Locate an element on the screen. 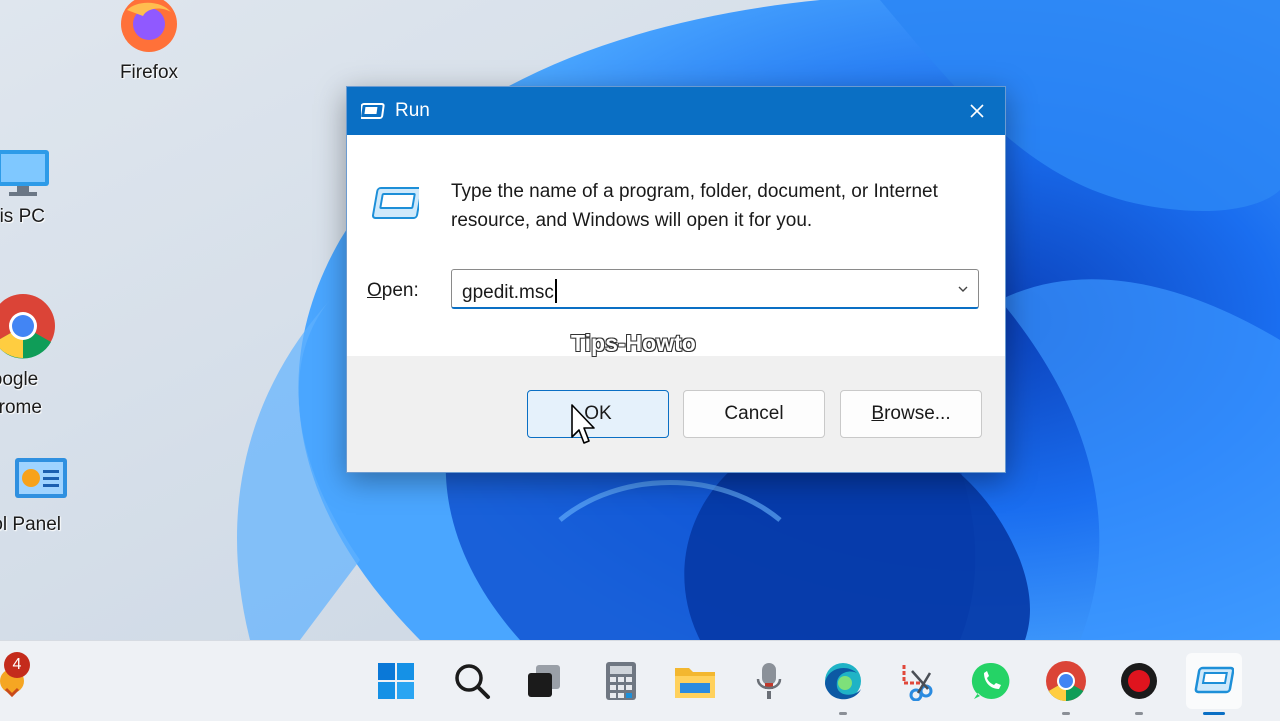 The width and height of the screenshot is (1280, 721). computer-icon is located at coordinates (24, 173).